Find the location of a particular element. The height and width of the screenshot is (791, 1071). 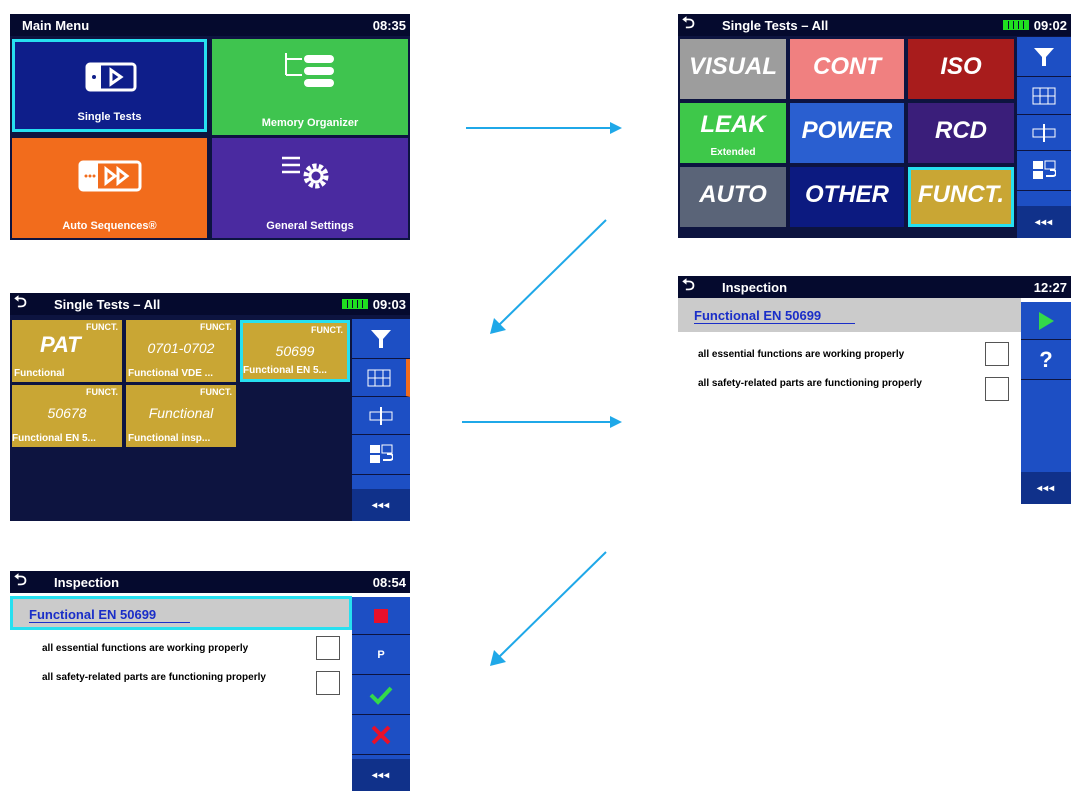

group-leak: LEAK Extended is located at coordinates (733, 133).